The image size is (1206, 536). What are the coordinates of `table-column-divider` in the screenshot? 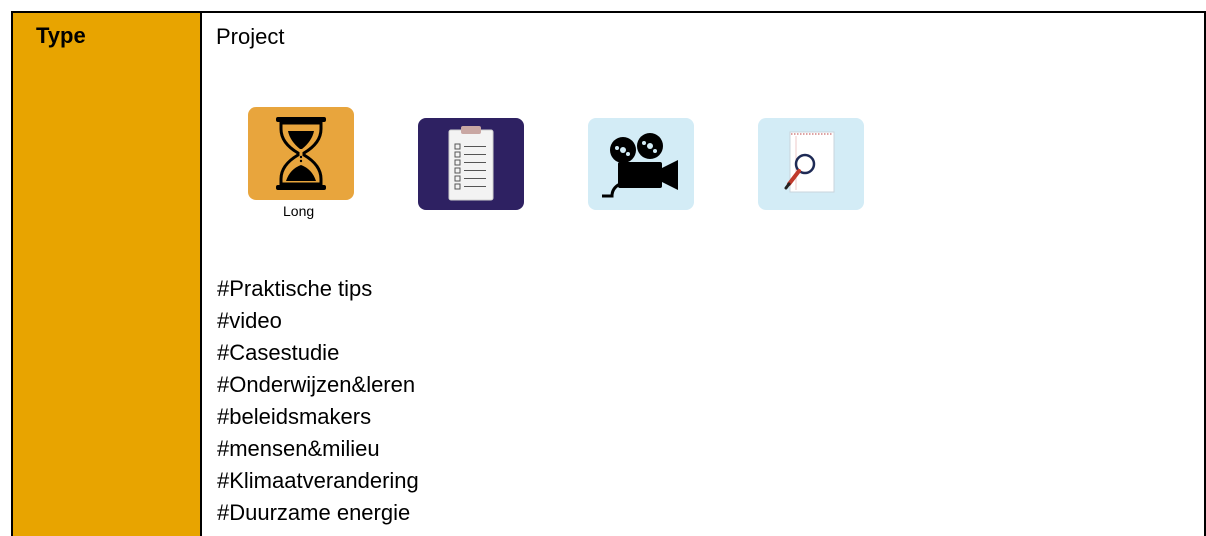 It's located at (201, 273).